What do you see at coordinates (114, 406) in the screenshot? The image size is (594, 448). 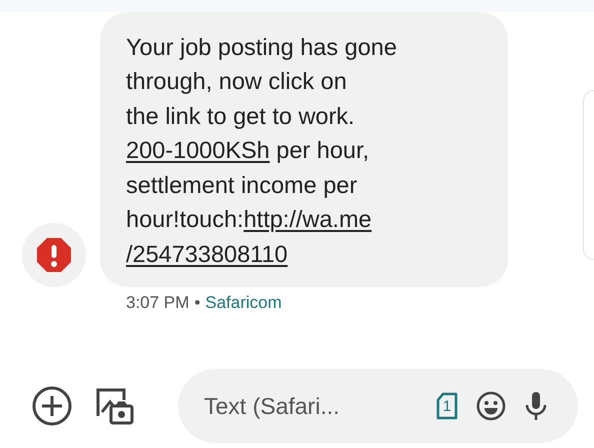 I see `gallery-icon` at bounding box center [114, 406].